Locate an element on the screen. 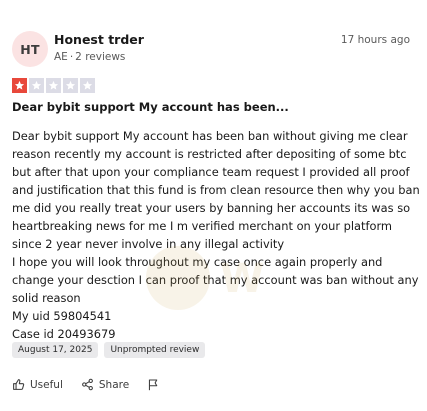 The width and height of the screenshot is (427, 411). review-actions: Useful Share is located at coordinates (95, 384).